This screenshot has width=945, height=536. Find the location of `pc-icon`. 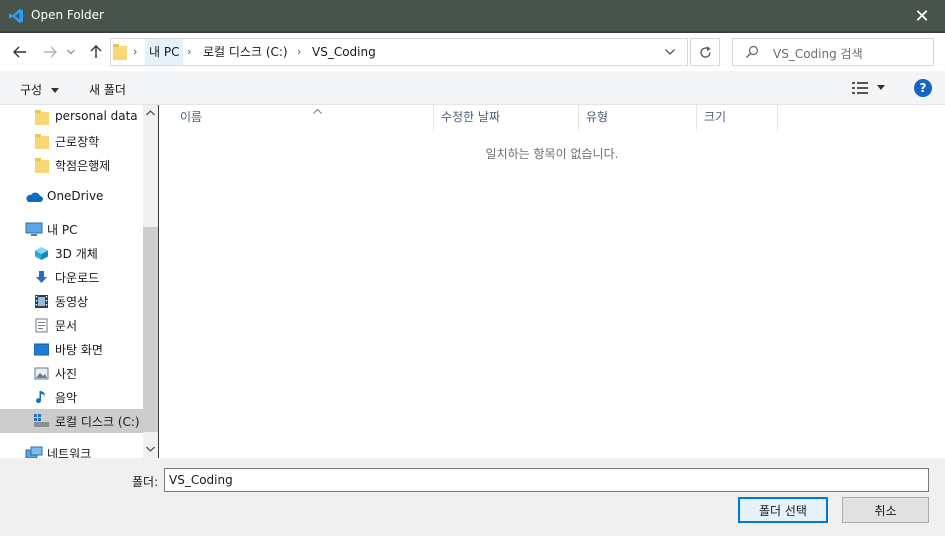

pc-icon is located at coordinates (34, 229).